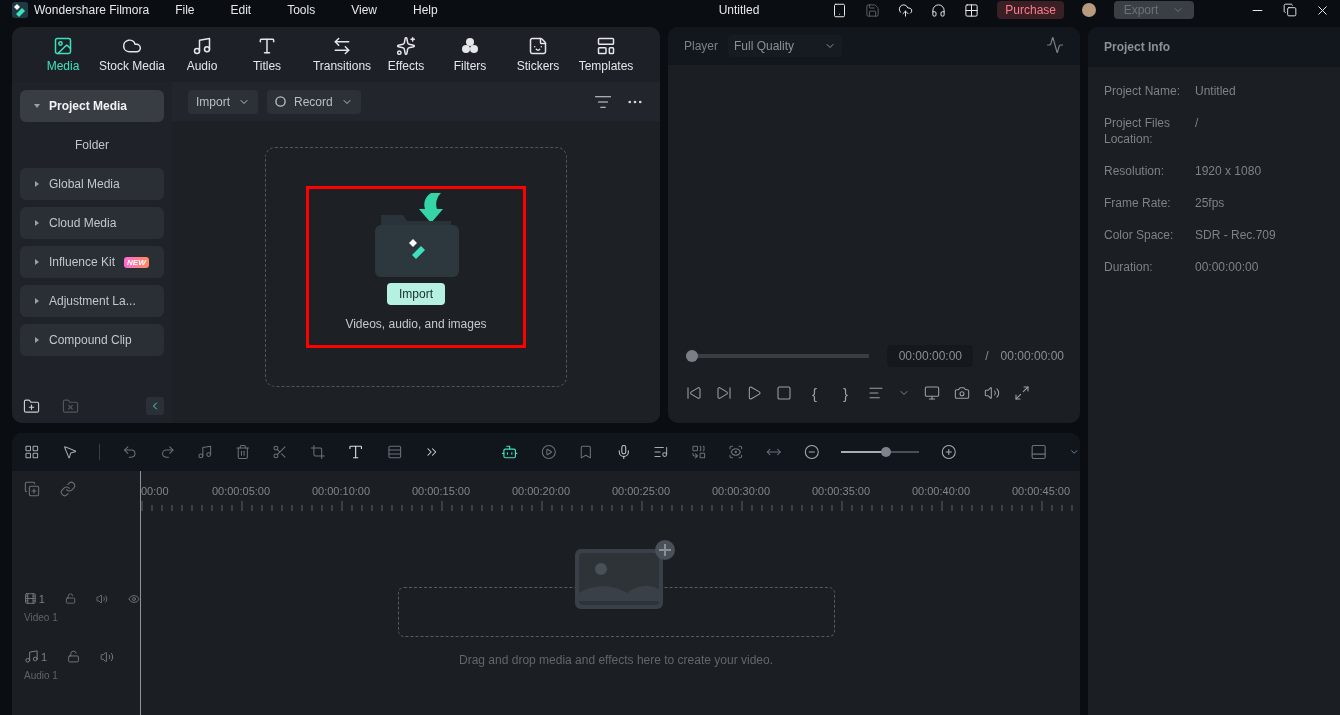 This screenshot has width=1340, height=715. Describe the element at coordinates (873, 10) in the screenshot. I see `save-icon` at that location.